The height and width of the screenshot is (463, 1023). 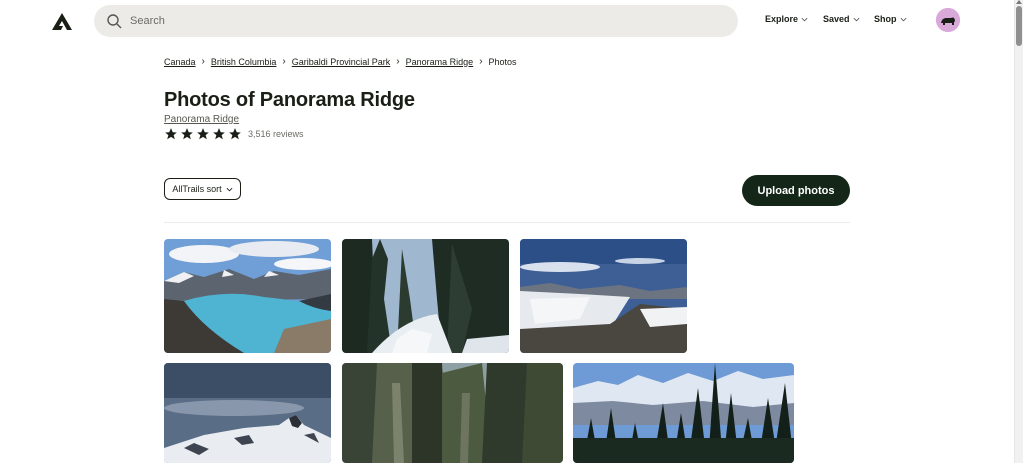 I want to click on breadcrumb-garibaldi: Garibaldi Provincial Park, so click(x=341, y=62).